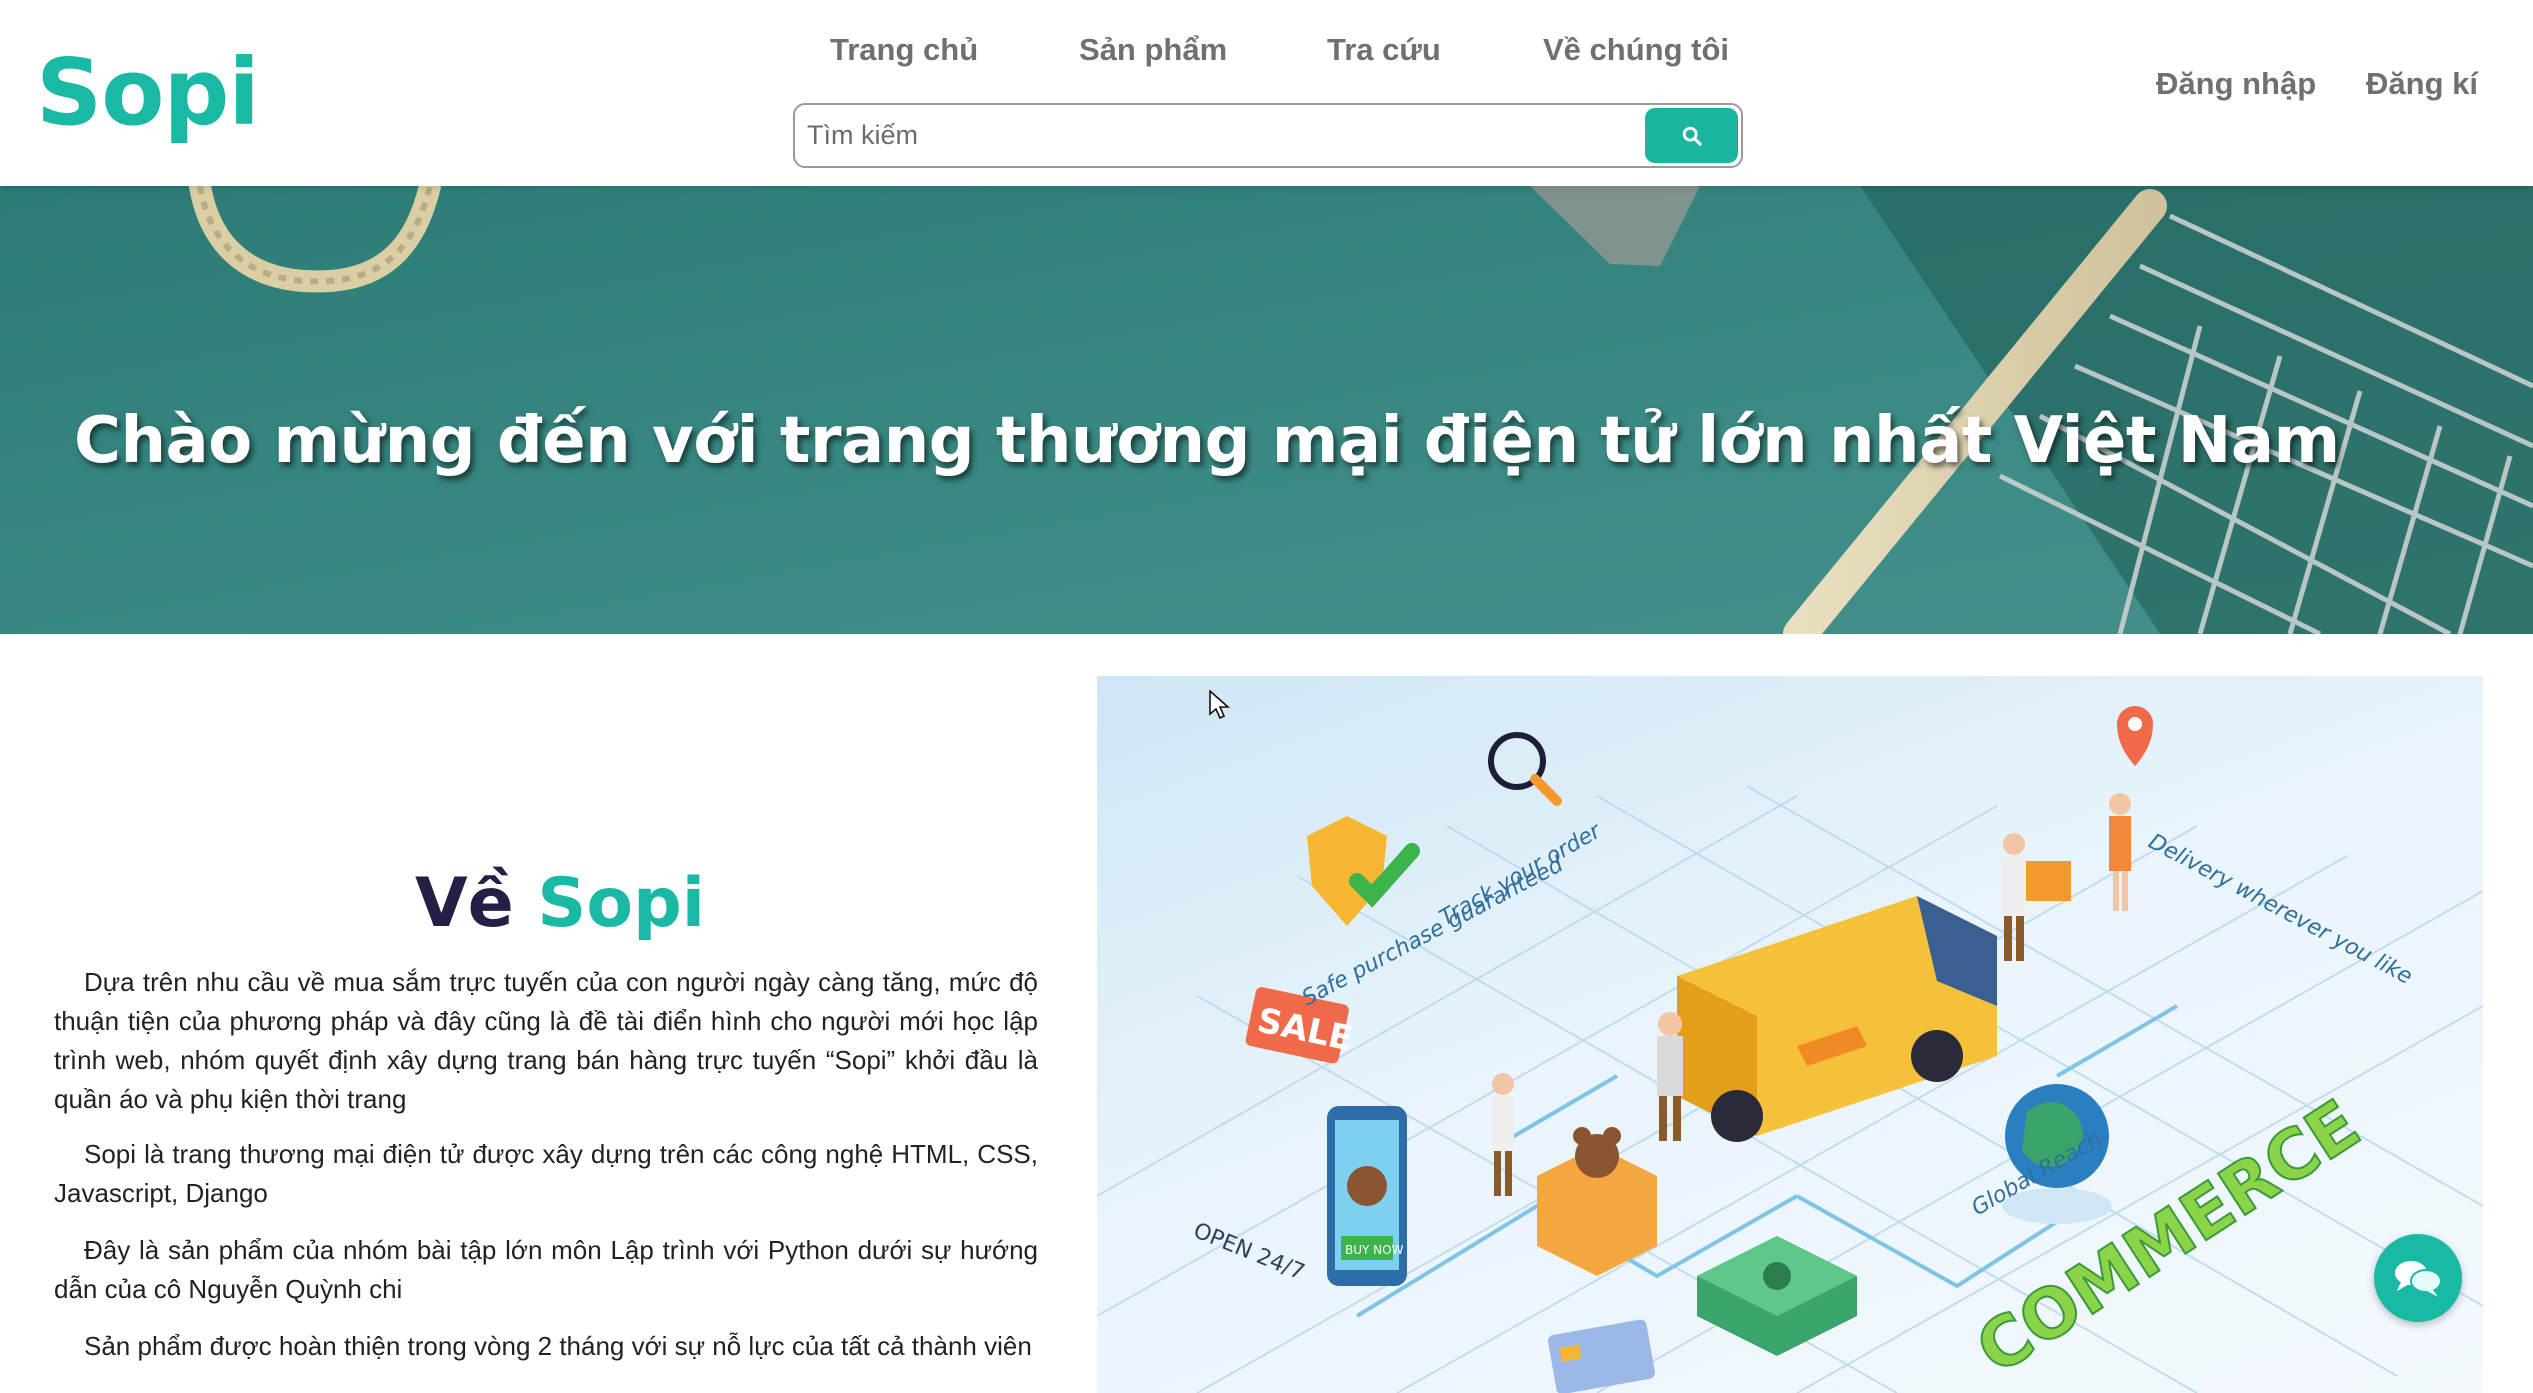 This screenshot has height=1393, width=2533. What do you see at coordinates (1153, 50) in the screenshot?
I see `nav-item-products: Sản phẩm` at bounding box center [1153, 50].